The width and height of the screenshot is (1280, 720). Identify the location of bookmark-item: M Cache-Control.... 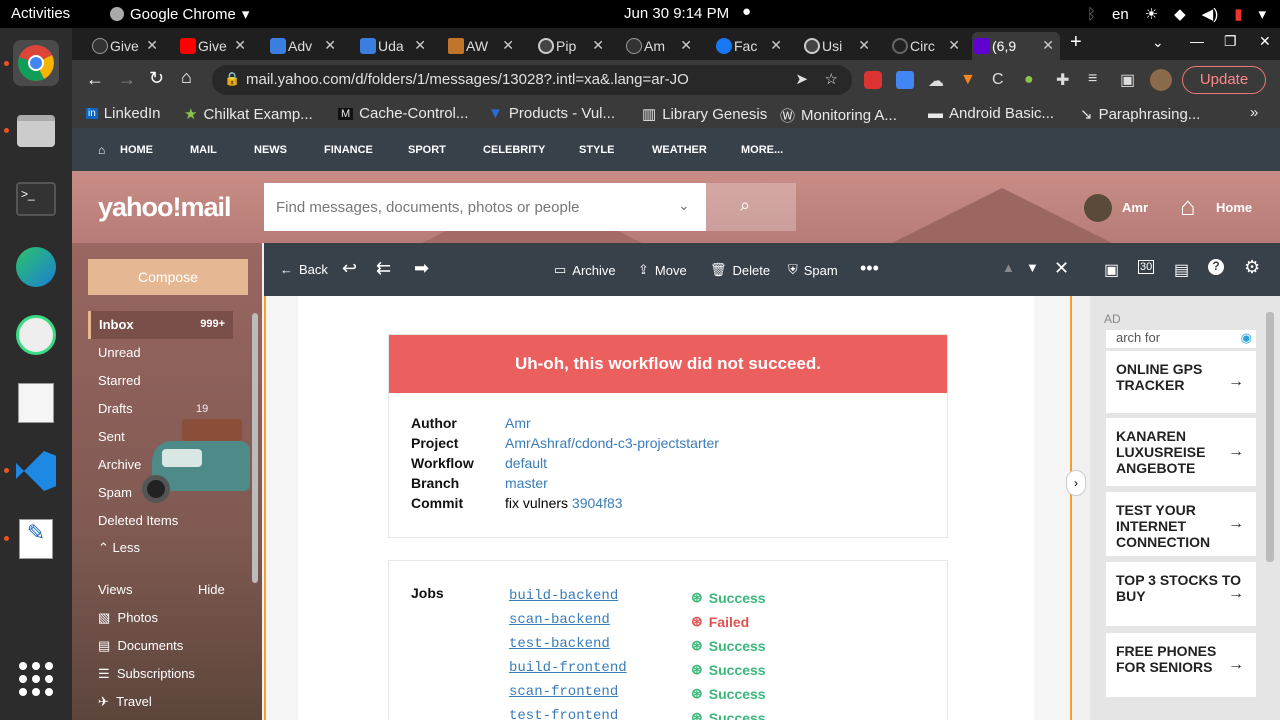
(403, 113).